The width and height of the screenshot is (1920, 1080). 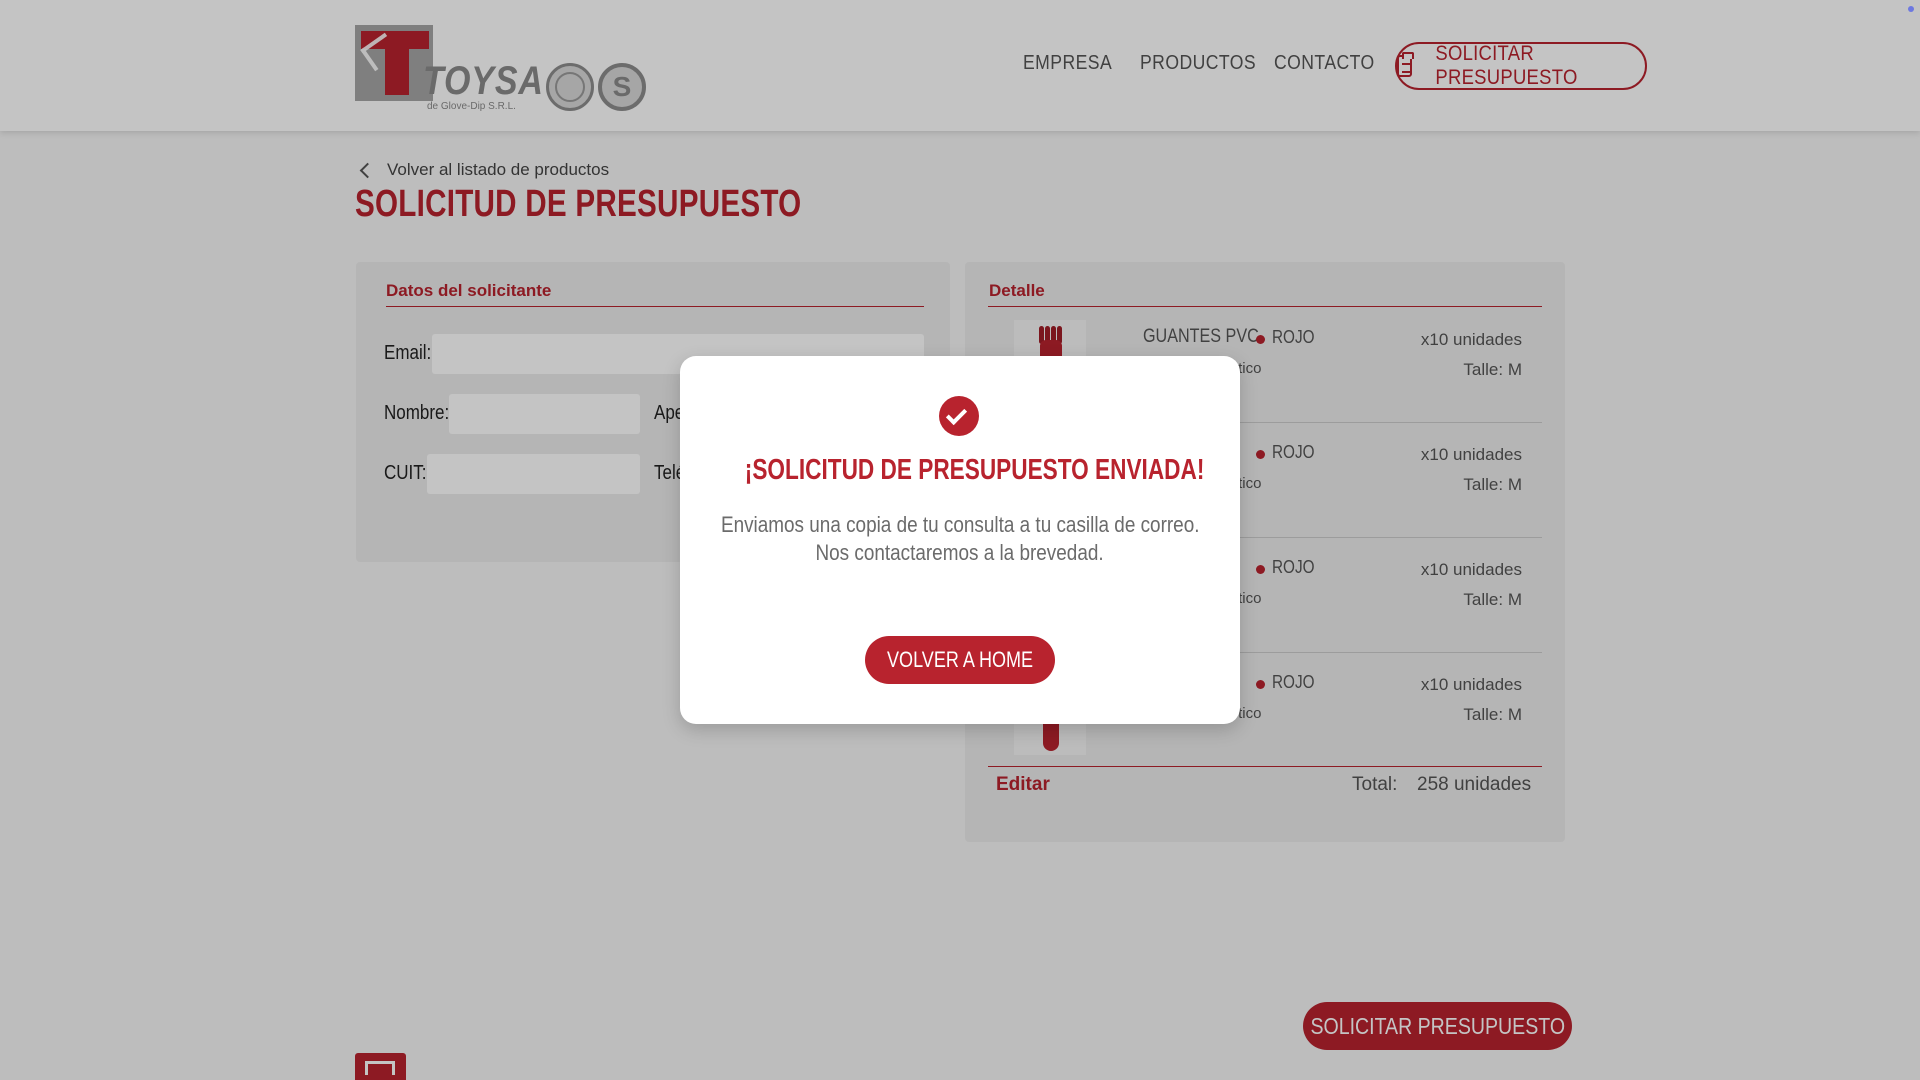 I want to click on volver-a-home-label: VOLVER A HOME, so click(x=960, y=659).